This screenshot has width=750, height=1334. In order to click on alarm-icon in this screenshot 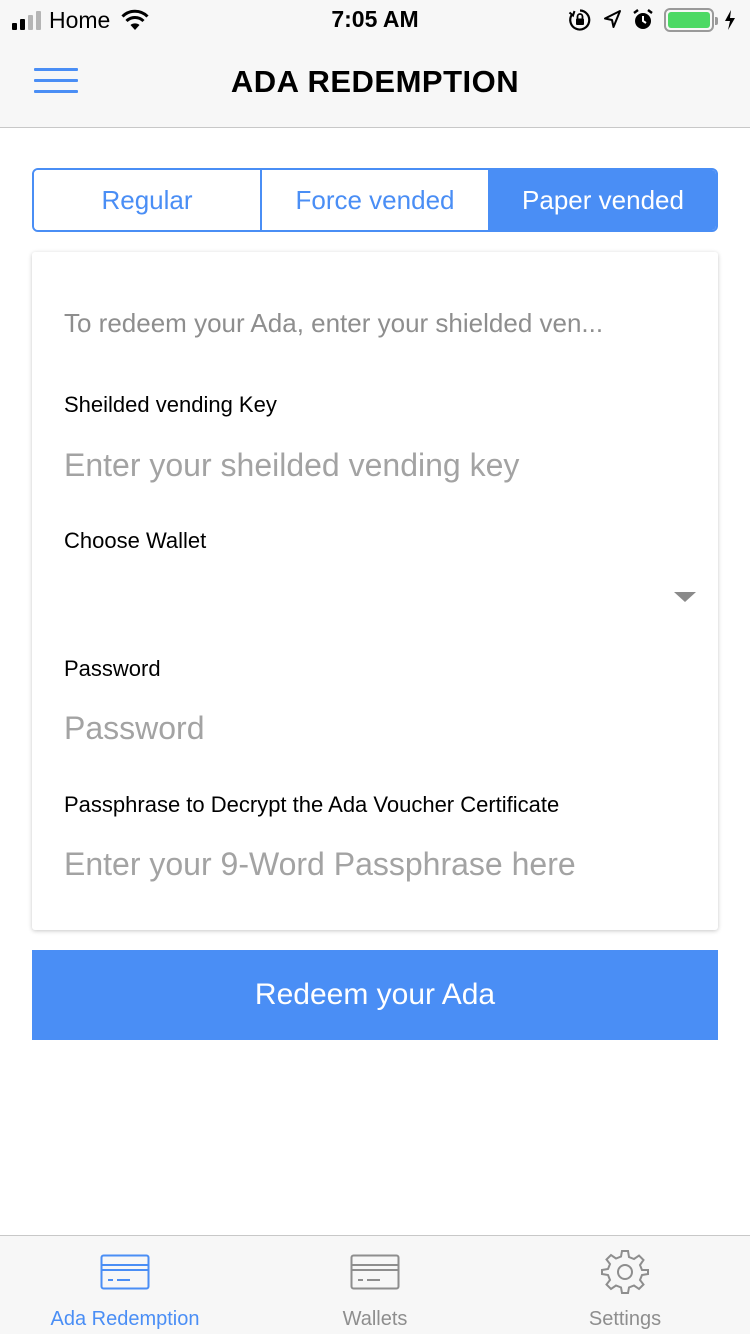, I will do `click(643, 19)`.